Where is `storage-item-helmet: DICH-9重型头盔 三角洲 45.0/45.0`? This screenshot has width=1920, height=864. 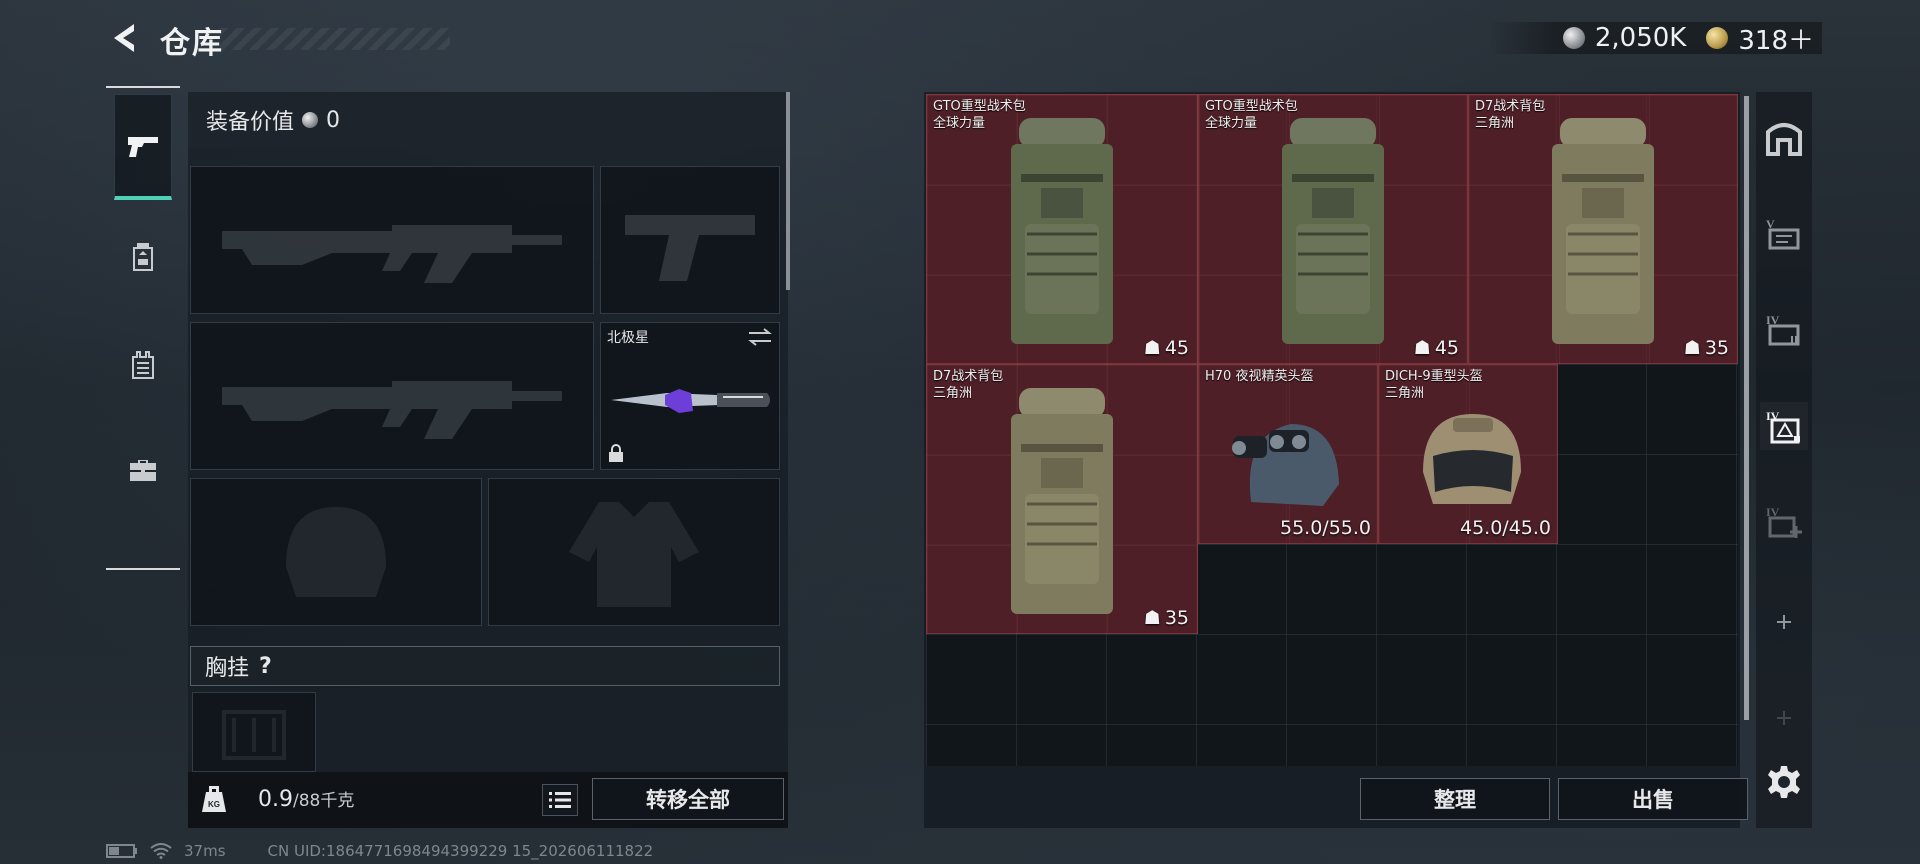 storage-item-helmet: DICH-9重型头盔 三角洲 45.0/45.0 is located at coordinates (1468, 454).